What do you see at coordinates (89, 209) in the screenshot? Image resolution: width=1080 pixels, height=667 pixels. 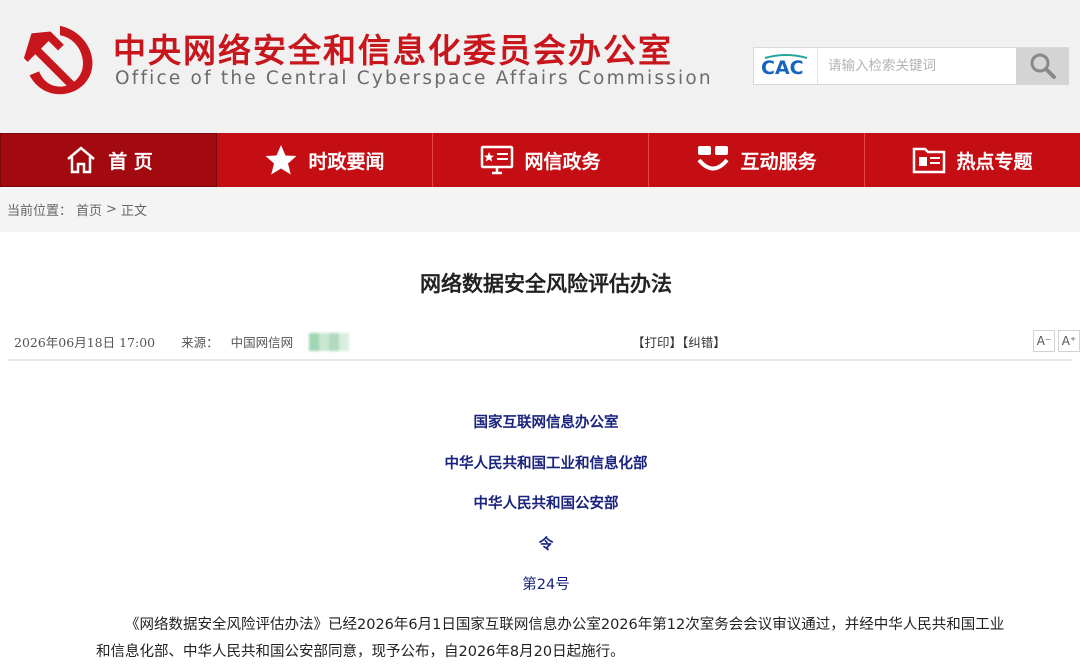 I see `breadcrumb-home-link: 首页` at bounding box center [89, 209].